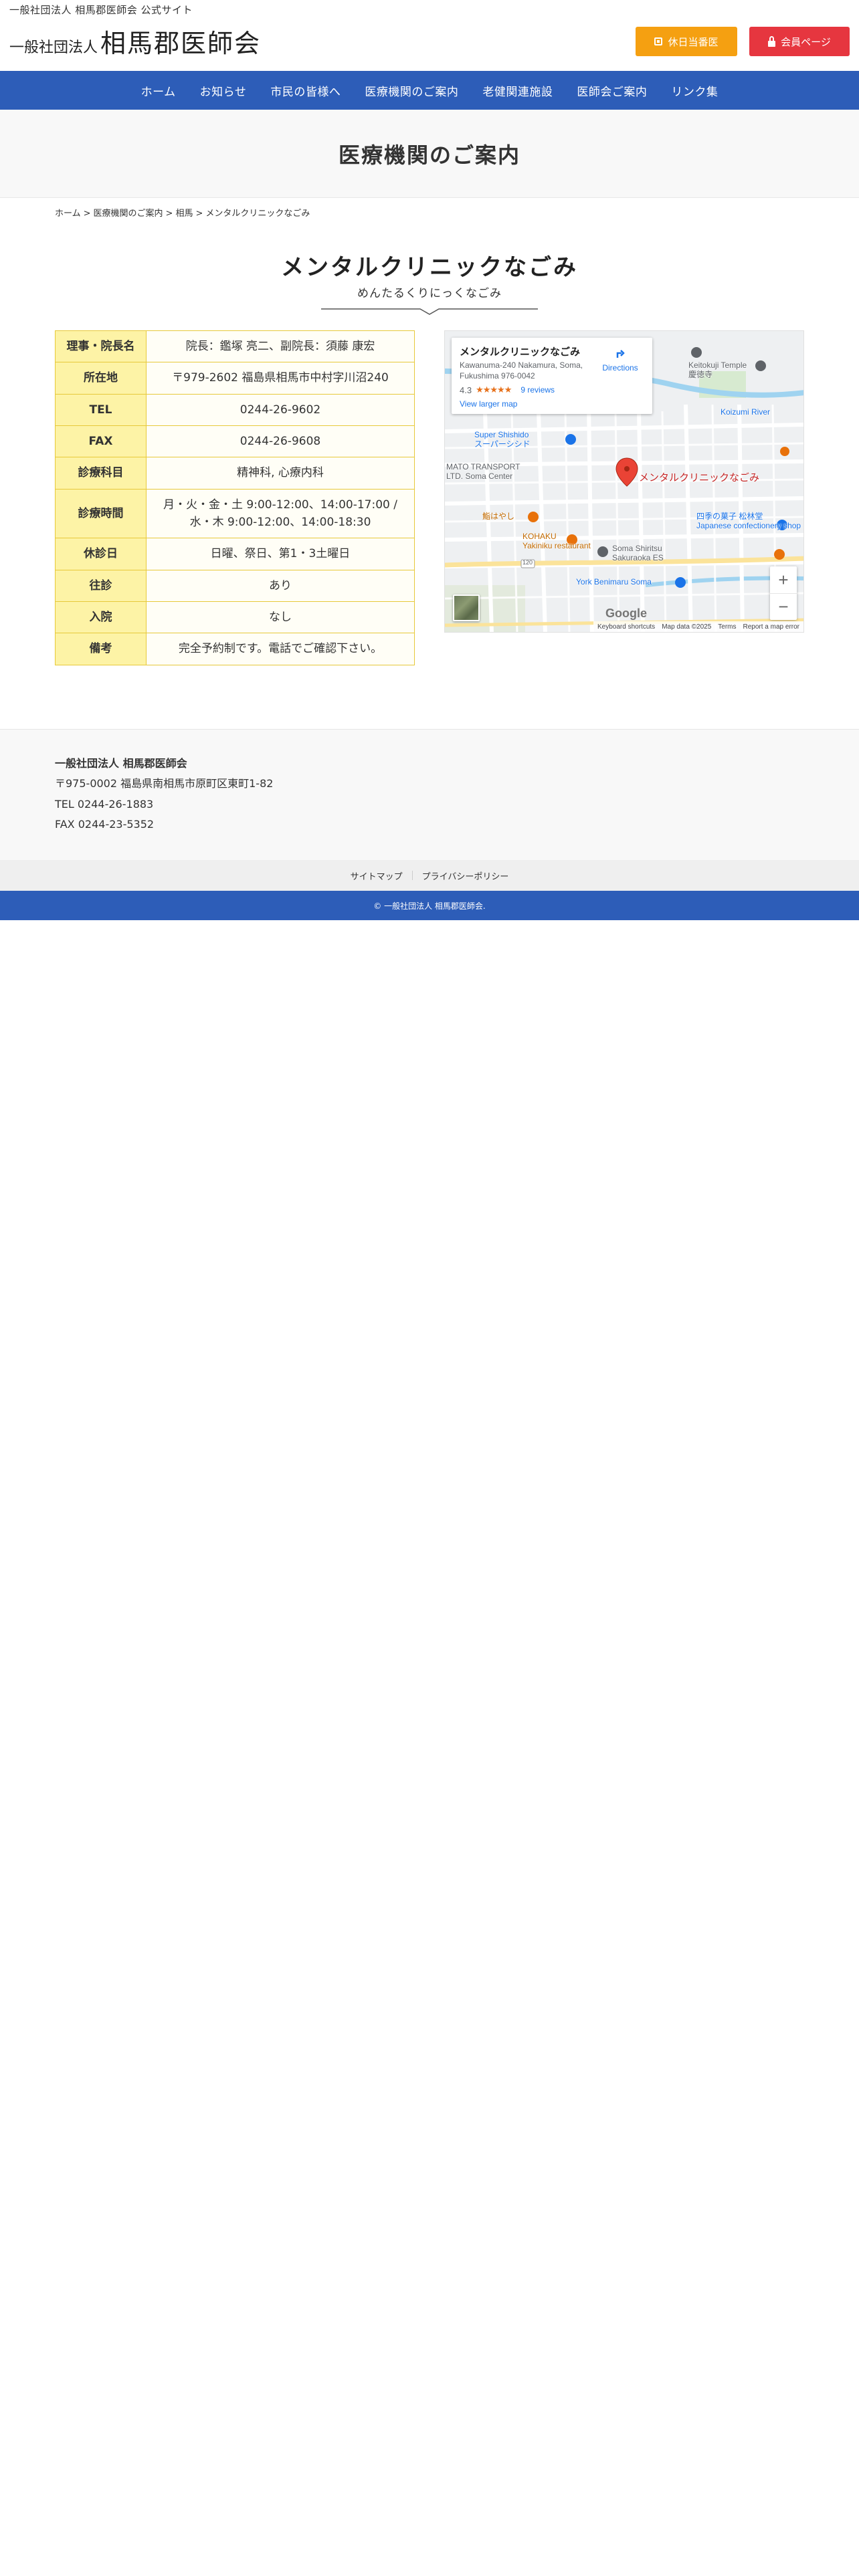  Describe the element at coordinates (620, 367) in the screenshot. I see `directions-label: Directions` at that location.